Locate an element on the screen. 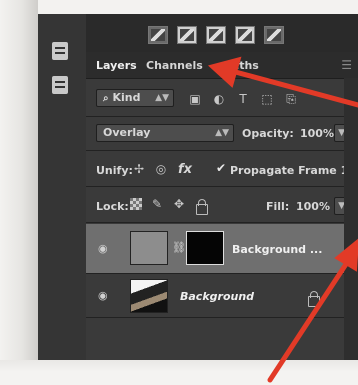 This screenshot has height=385, width=358. lock-label: Lock: is located at coordinates (112, 206).